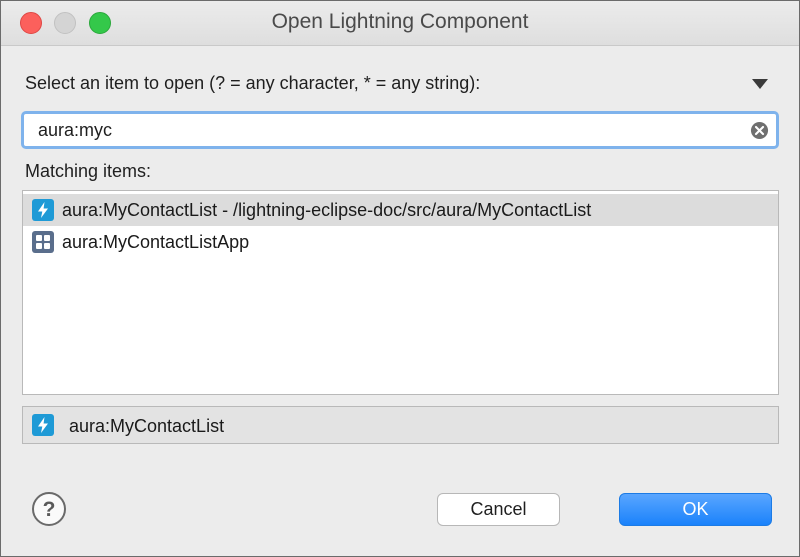  I want to click on search-input, so click(388, 130).